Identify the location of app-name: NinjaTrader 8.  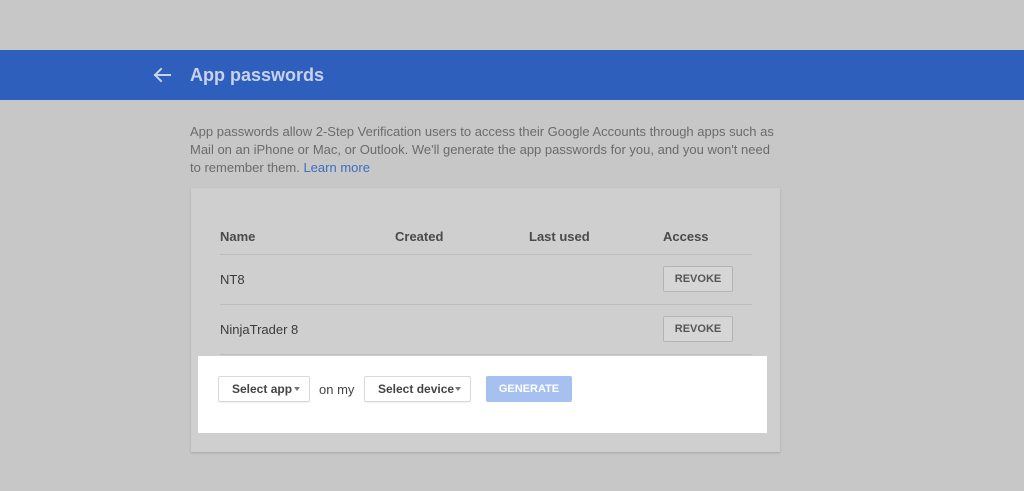
(259, 329).